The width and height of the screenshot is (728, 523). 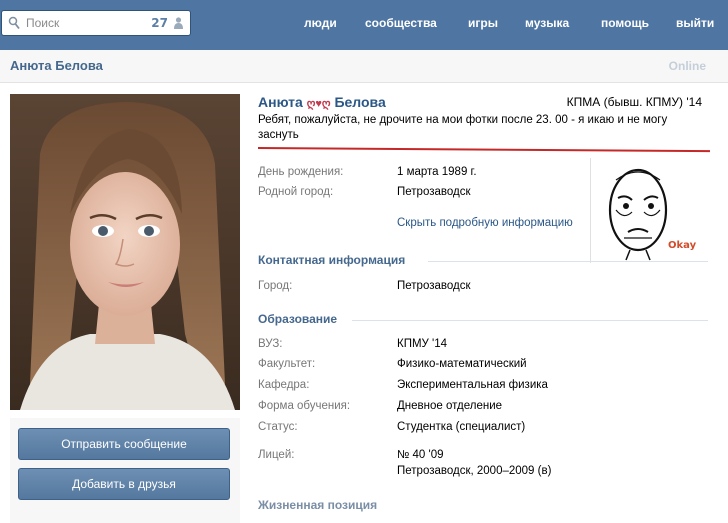 I want to click on study-status-label: Статус:, so click(x=278, y=427).